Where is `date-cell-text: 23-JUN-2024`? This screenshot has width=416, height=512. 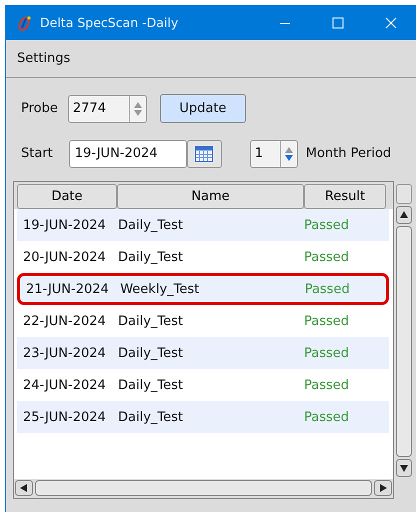
date-cell-text: 23-JUN-2024 is located at coordinates (64, 353).